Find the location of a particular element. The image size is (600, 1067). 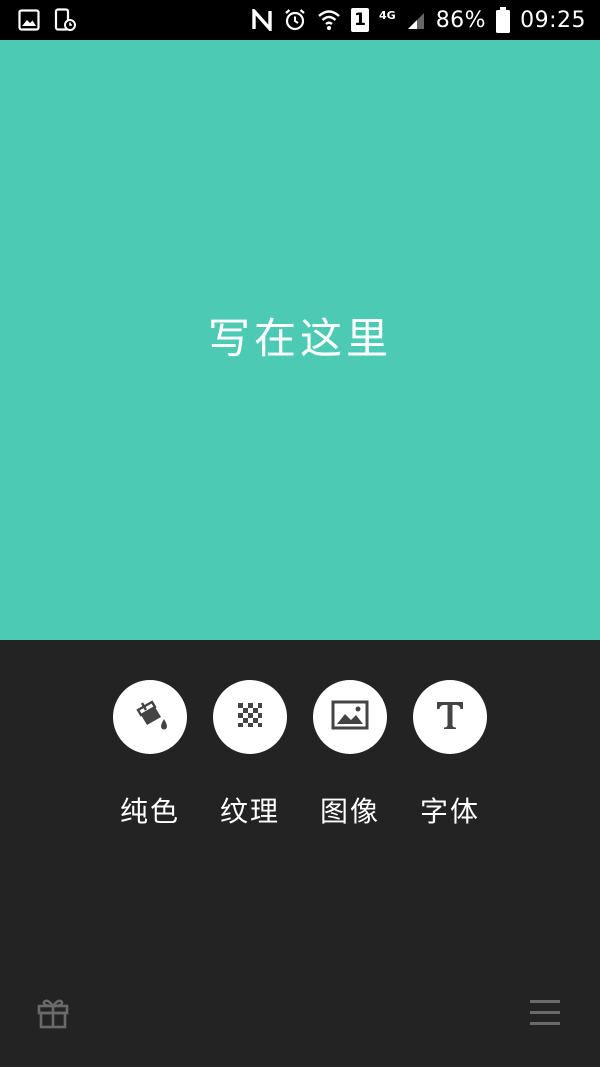

texture-icon is located at coordinates (250, 717).